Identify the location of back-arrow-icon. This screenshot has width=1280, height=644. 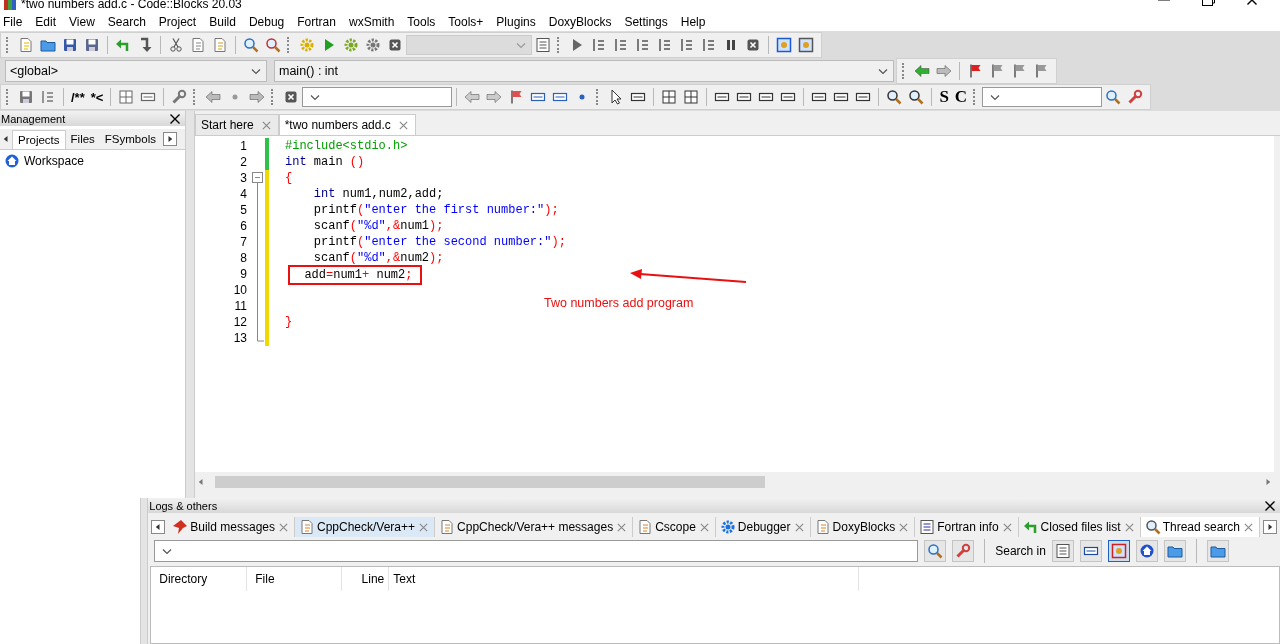
(922, 71).